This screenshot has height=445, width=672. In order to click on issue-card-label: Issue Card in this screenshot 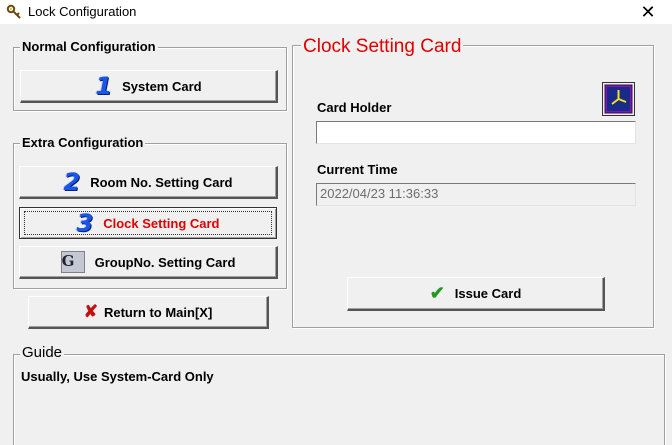, I will do `click(488, 293)`.